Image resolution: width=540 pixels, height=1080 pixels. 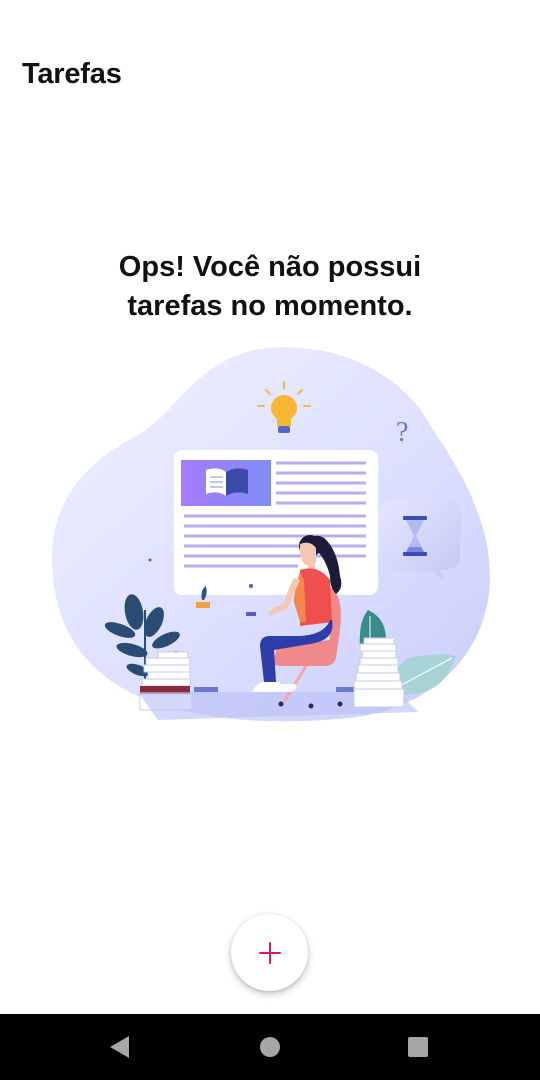 I want to click on recent-apps-button, so click(x=418, y=1047).